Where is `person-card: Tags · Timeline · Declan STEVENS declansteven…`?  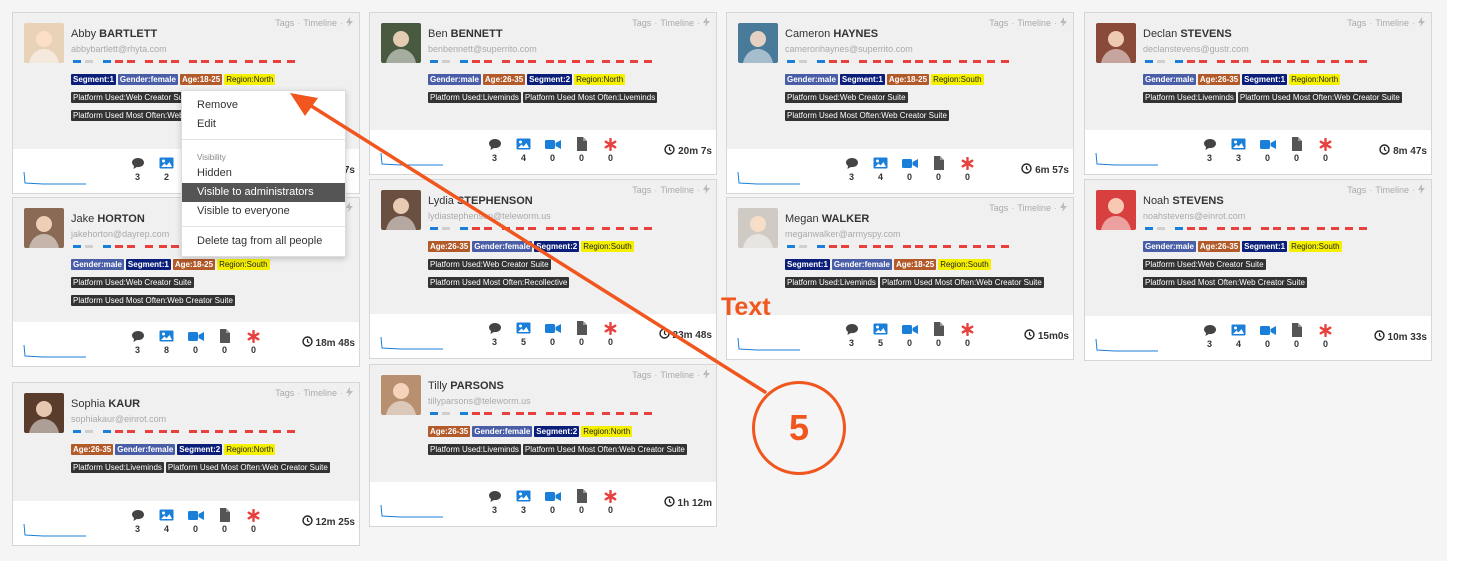
person-card: Tags · Timeline · Declan STEVENS declansteven… is located at coordinates (1258, 93).